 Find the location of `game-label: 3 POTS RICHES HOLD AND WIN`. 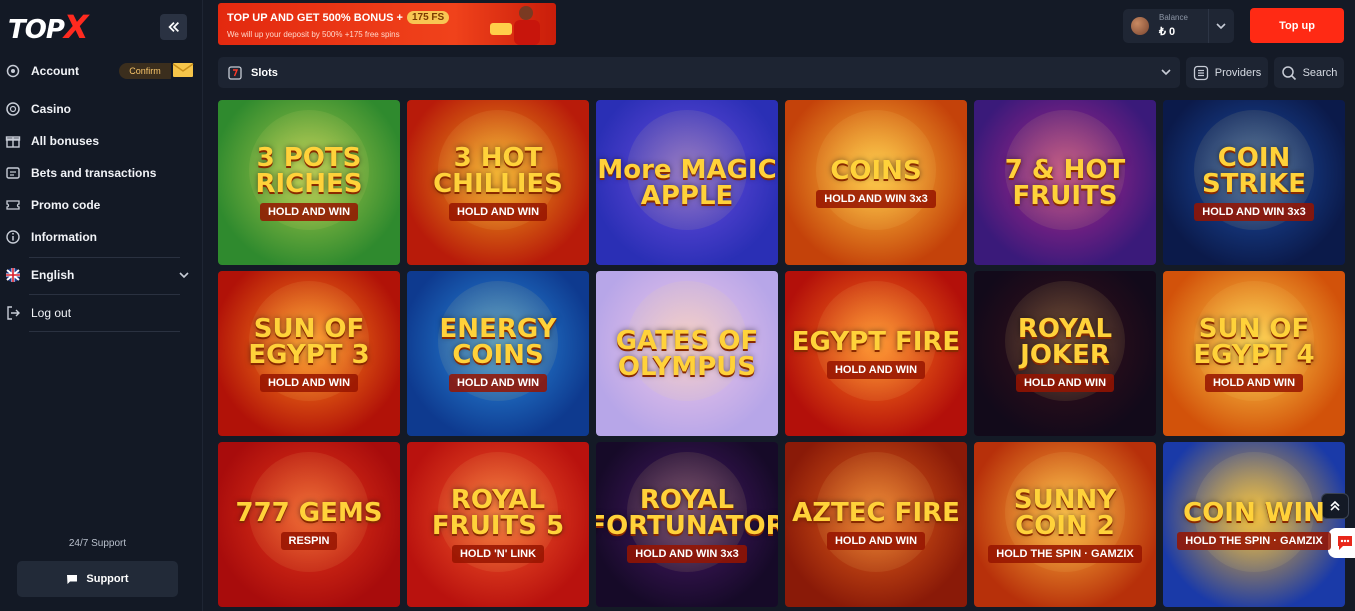

game-label: 3 POTS RICHES HOLD AND WIN is located at coordinates (309, 183).